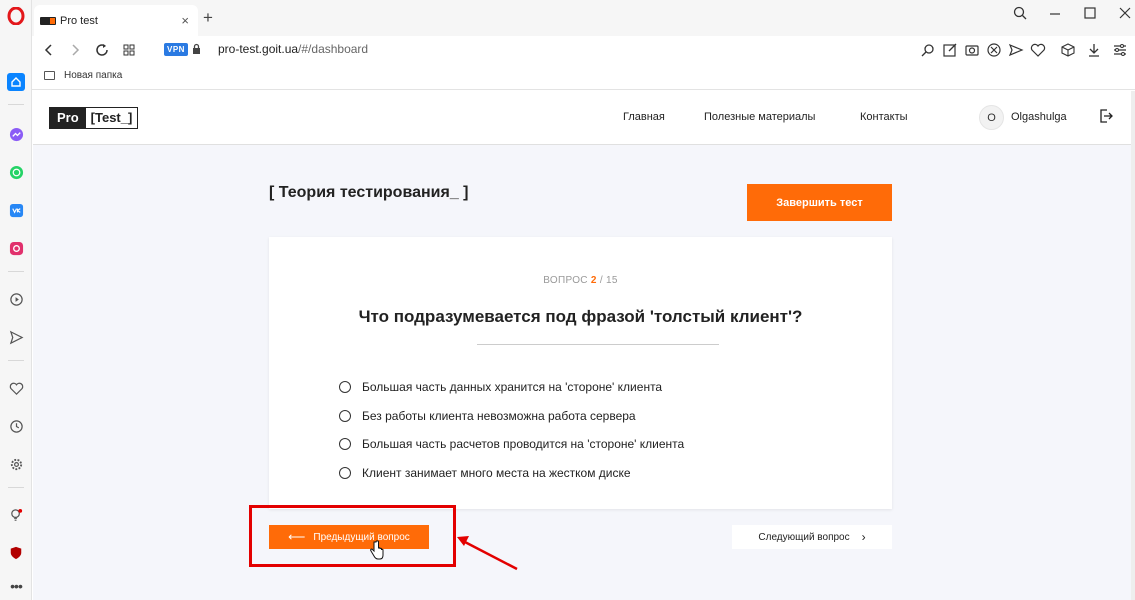 The height and width of the screenshot is (600, 1135). What do you see at coordinates (333, 49) in the screenshot?
I see `url-path: /#/dashboard` at bounding box center [333, 49].